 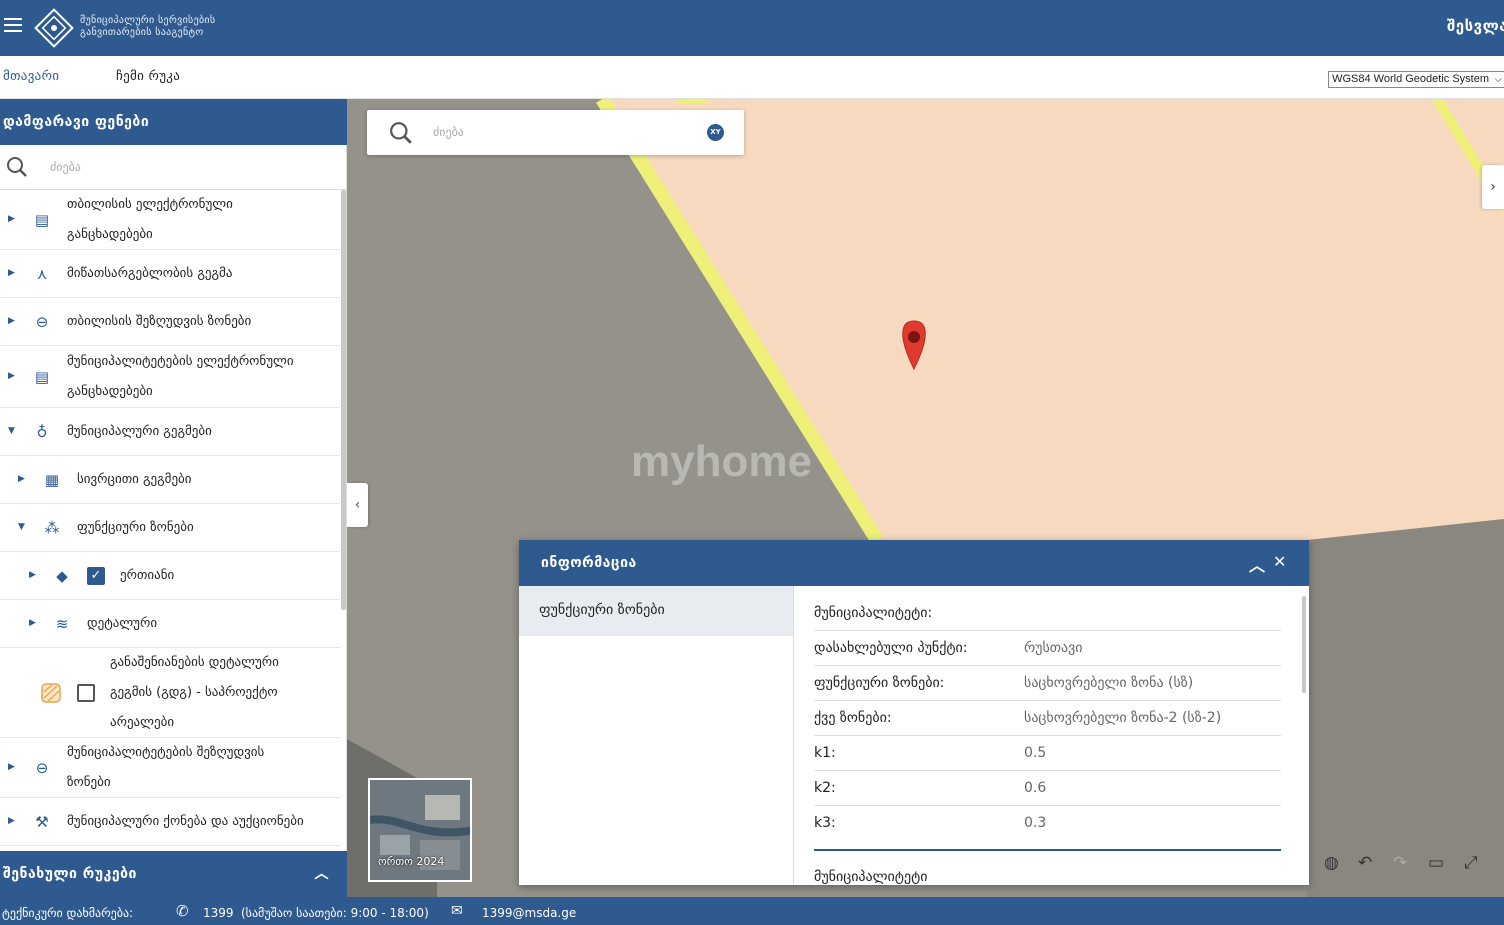 I want to click on map-toolbar: ◍ ↶ ↷ ▭ ⤢, so click(x=1403, y=867).